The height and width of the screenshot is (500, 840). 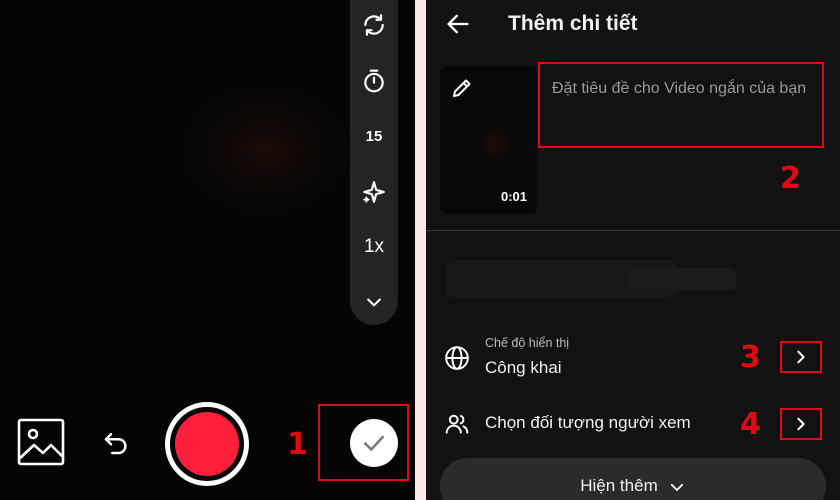 I want to click on undo-icon, so click(x=115, y=444).